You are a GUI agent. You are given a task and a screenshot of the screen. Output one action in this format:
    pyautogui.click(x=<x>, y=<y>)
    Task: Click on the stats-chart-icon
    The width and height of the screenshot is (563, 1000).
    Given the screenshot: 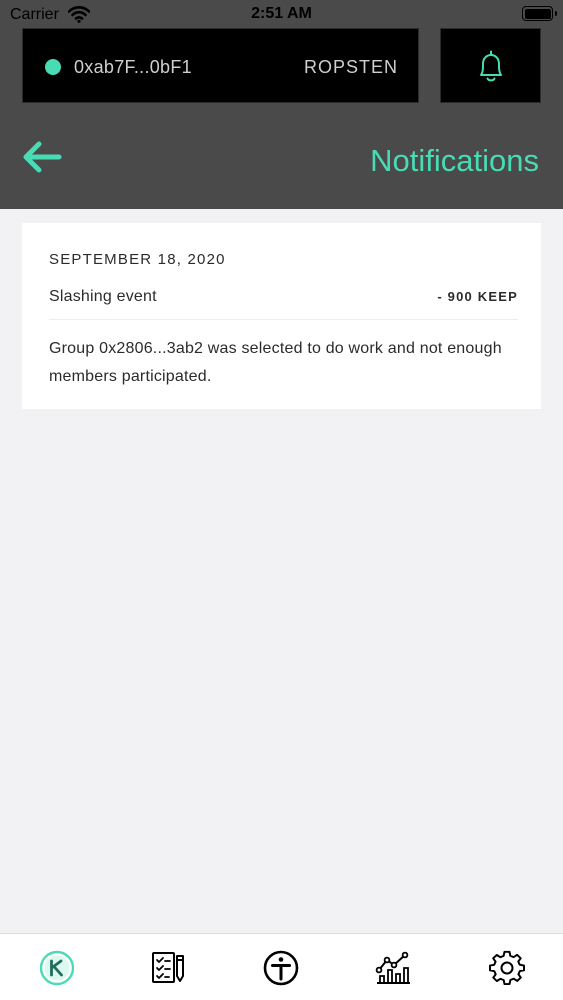 What is the action you would take?
    pyautogui.click(x=392, y=967)
    